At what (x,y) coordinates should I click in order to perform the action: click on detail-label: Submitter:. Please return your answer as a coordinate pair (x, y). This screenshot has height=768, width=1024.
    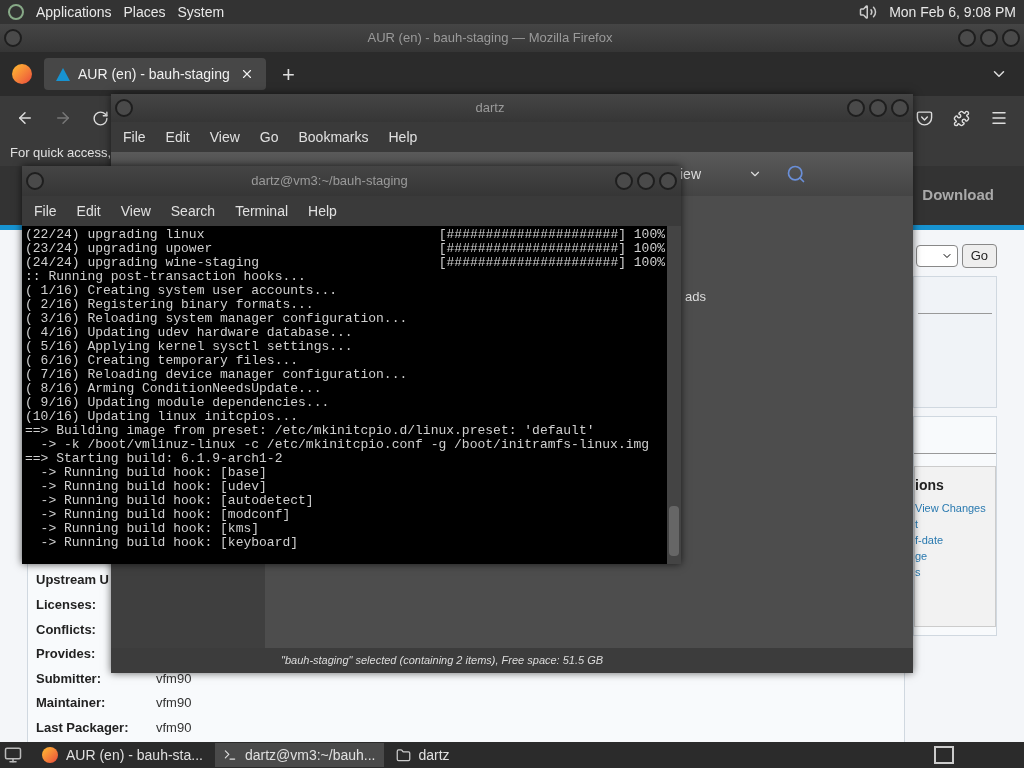
    Looking at the image, I should click on (69, 678).